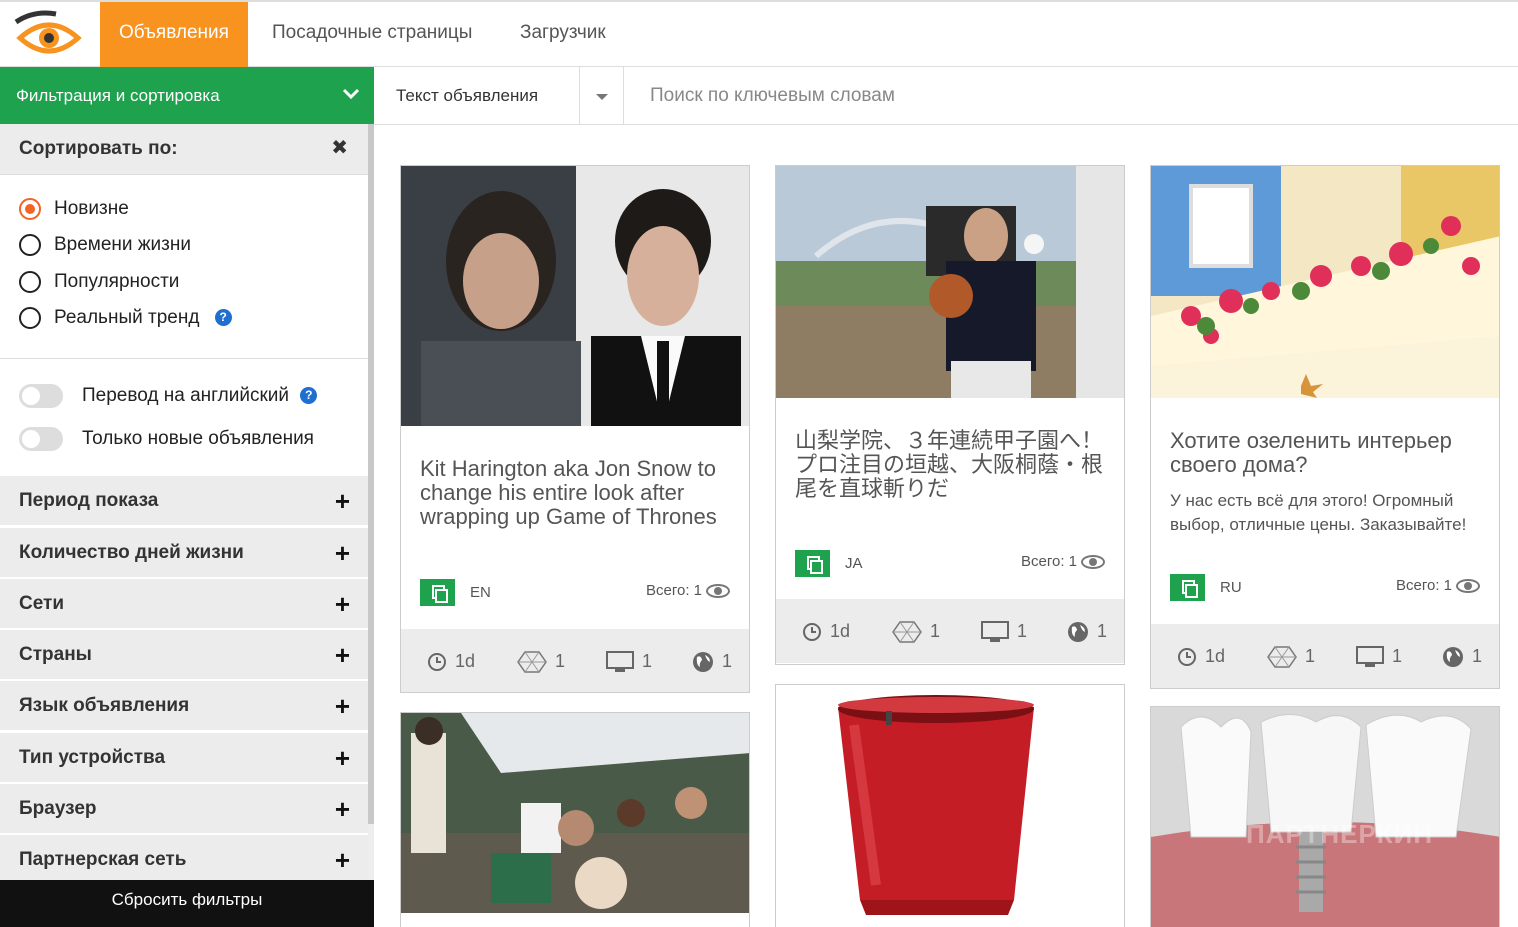  Describe the element at coordinates (198, 438) in the screenshot. I see `toggle-label: Только новые объявления` at that location.